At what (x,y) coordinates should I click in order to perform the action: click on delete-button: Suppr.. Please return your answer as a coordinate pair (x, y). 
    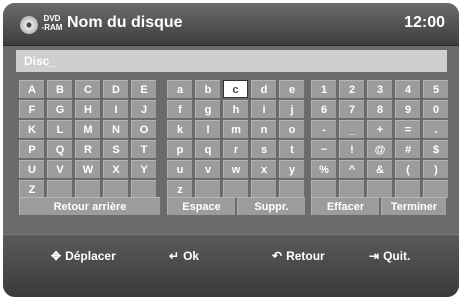
    Looking at the image, I should click on (271, 206).